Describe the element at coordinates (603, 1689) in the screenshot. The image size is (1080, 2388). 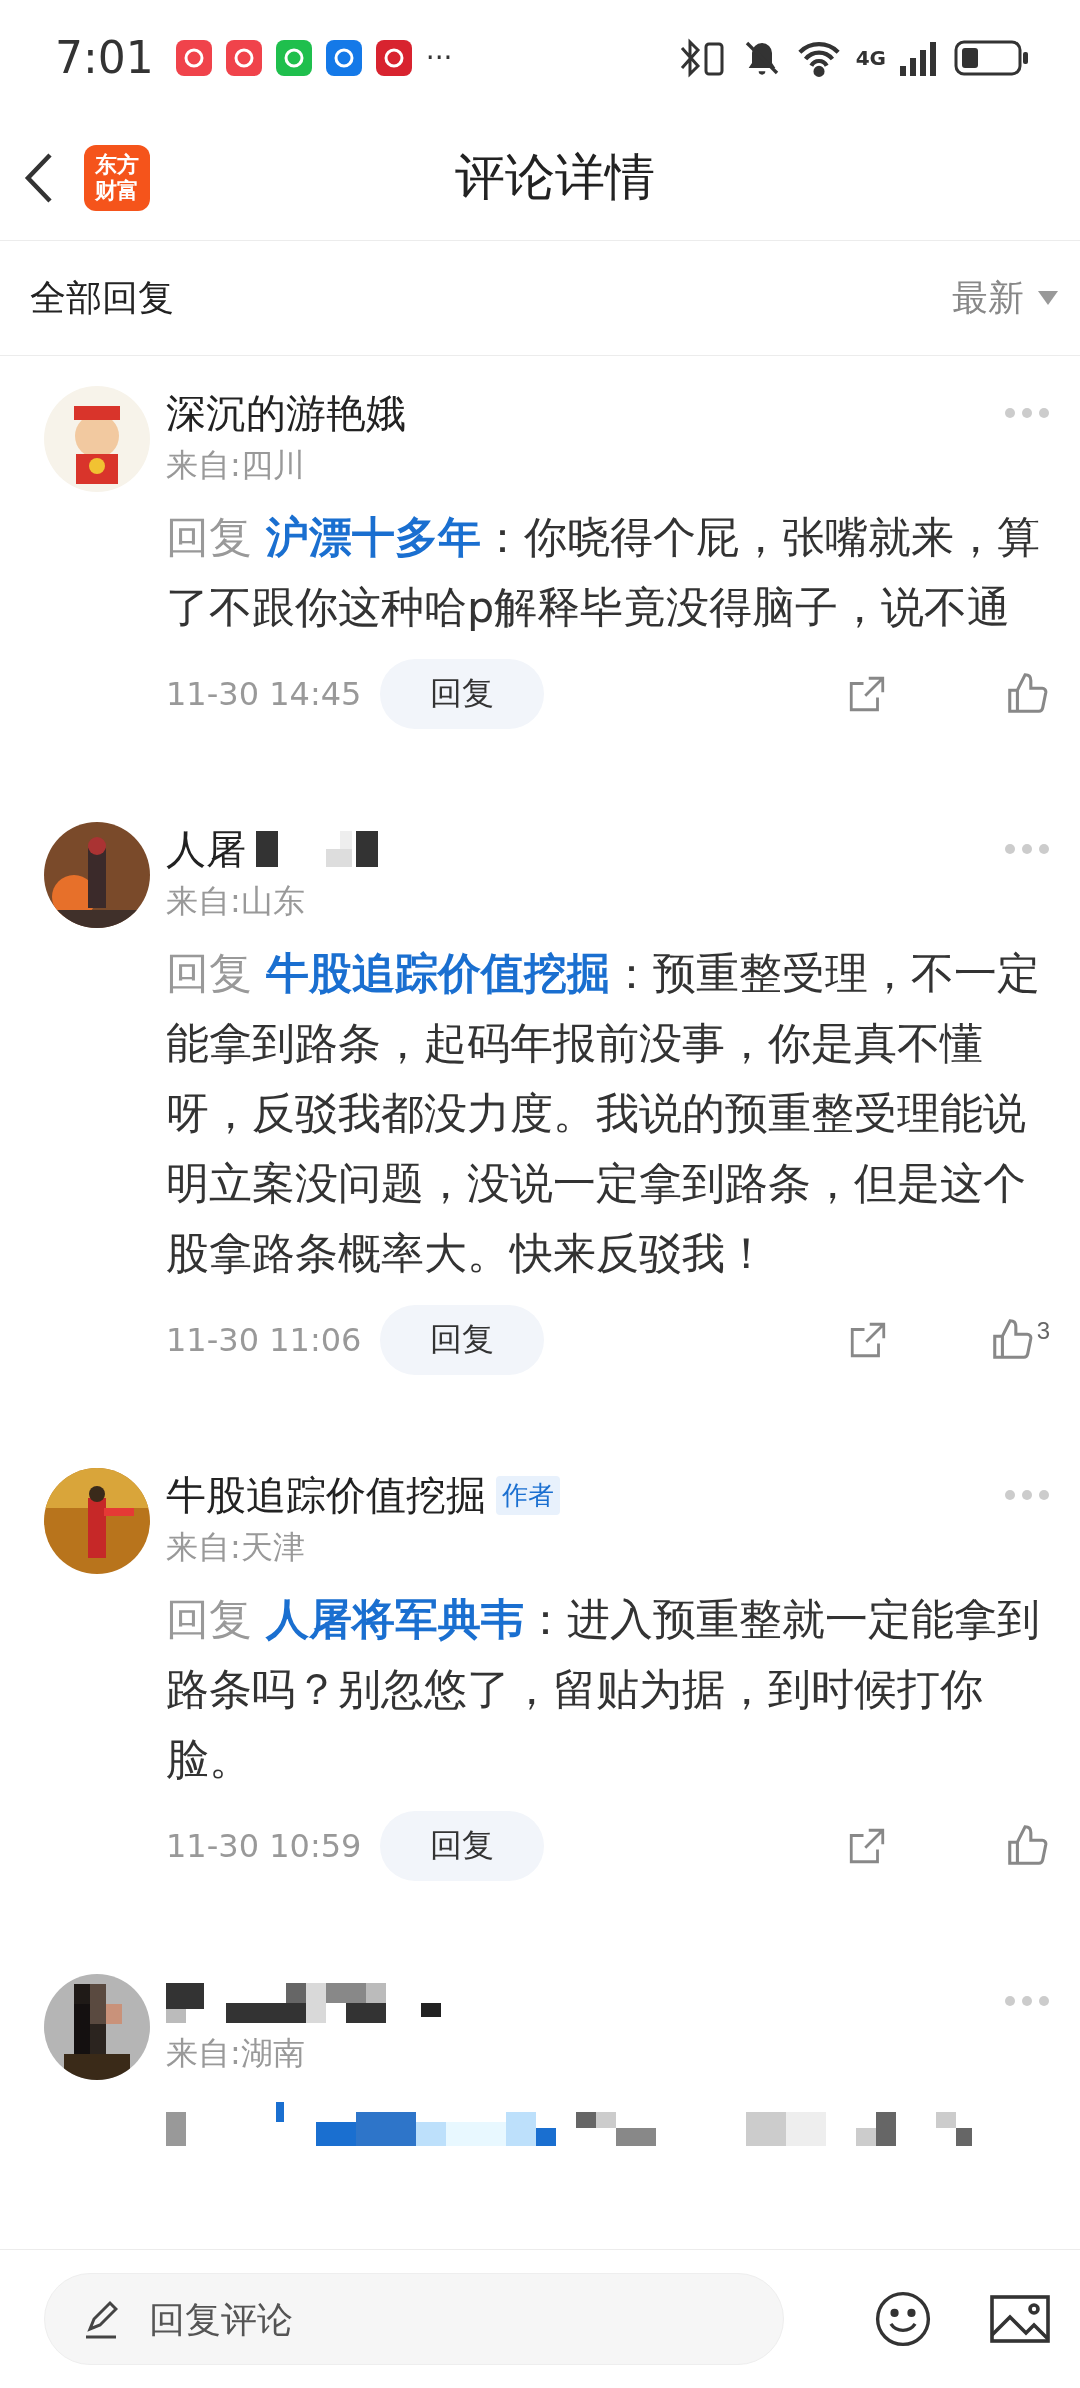
I see `reply-text: 回复 人屠将军典韦：进入预重整就一定能拿到路条吗？别忽悠了，留贴为据，到时候打你脸。` at that location.